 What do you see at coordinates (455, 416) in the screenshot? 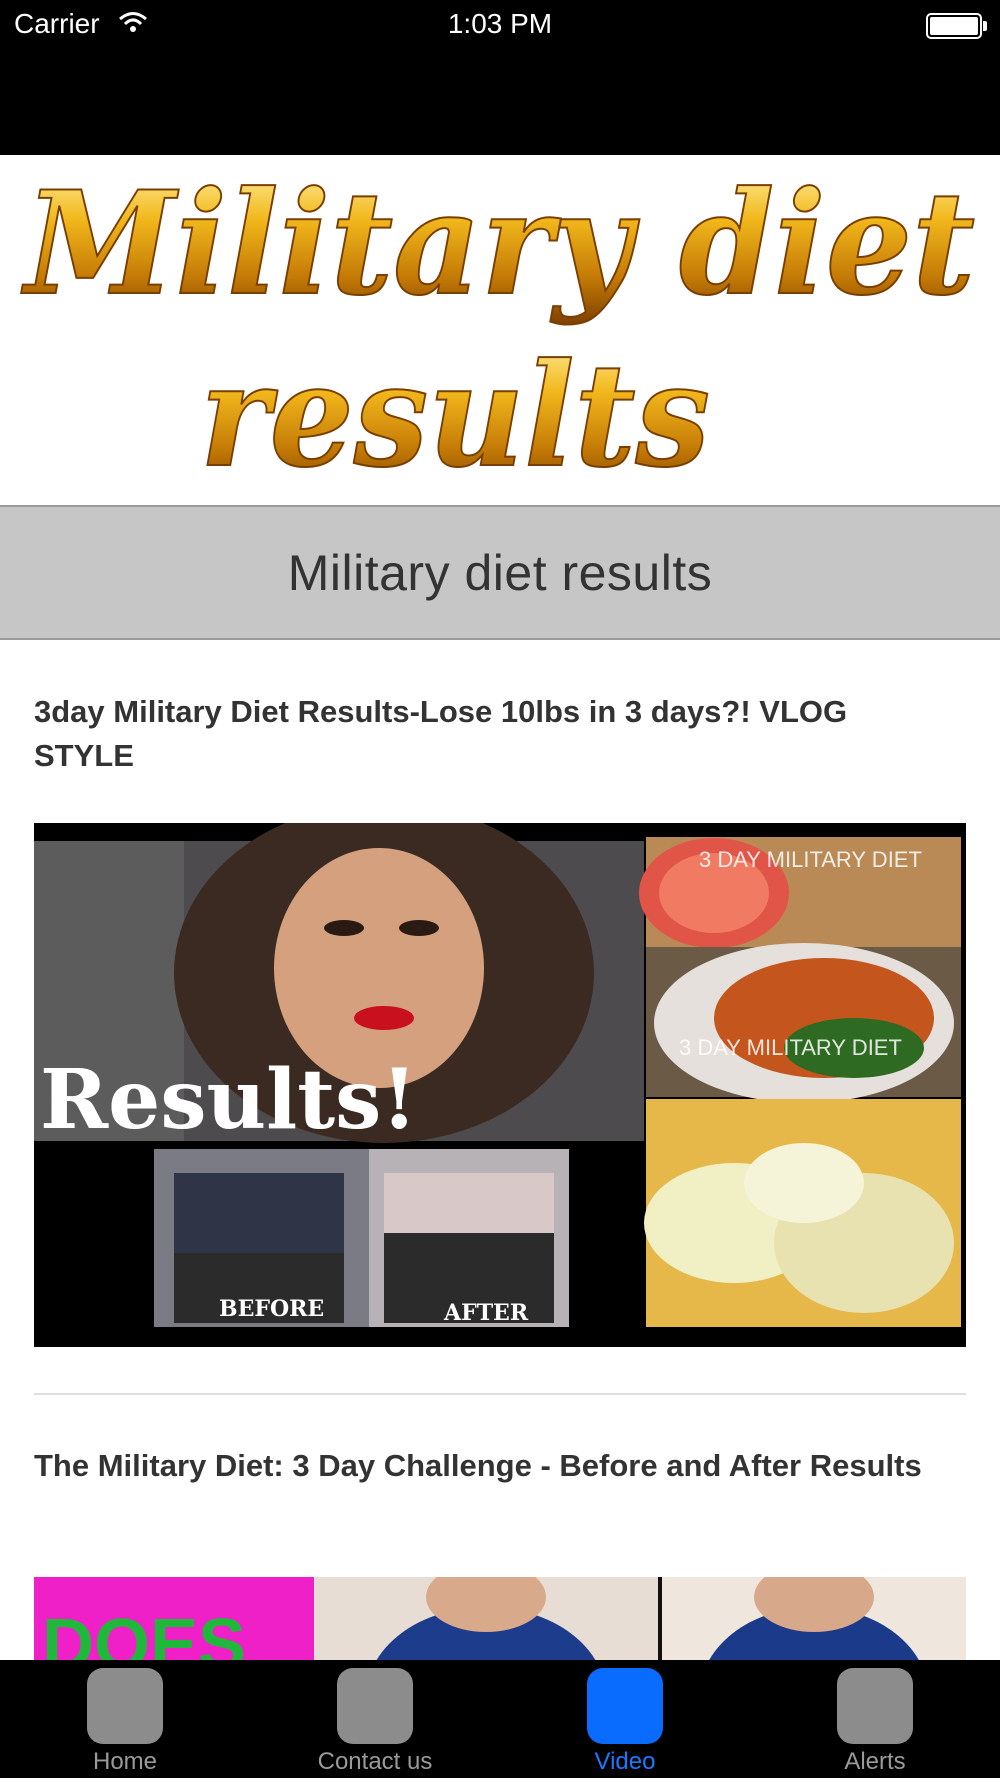
I see `banner-line-2: results` at bounding box center [455, 416].